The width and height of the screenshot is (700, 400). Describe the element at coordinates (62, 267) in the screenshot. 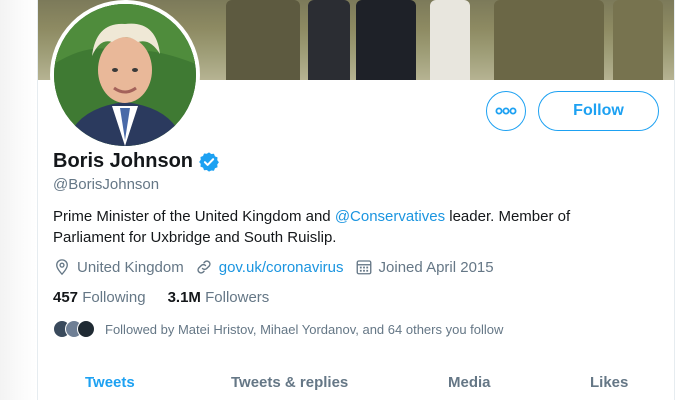

I see `location-pin-icon` at that location.